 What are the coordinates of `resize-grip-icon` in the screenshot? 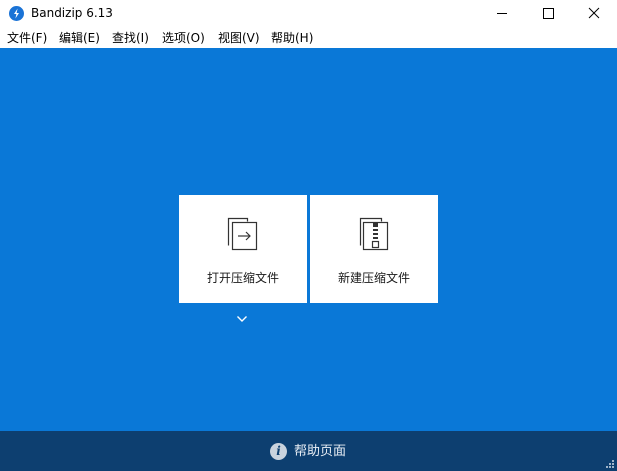 It's located at (610, 464).